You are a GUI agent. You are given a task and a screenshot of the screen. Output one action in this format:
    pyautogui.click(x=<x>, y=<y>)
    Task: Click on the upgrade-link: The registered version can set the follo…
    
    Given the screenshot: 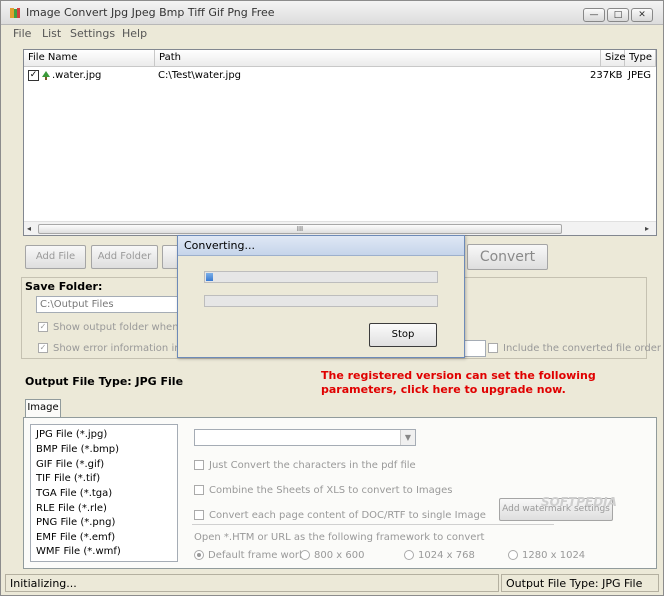 What is the action you would take?
    pyautogui.click(x=461, y=383)
    